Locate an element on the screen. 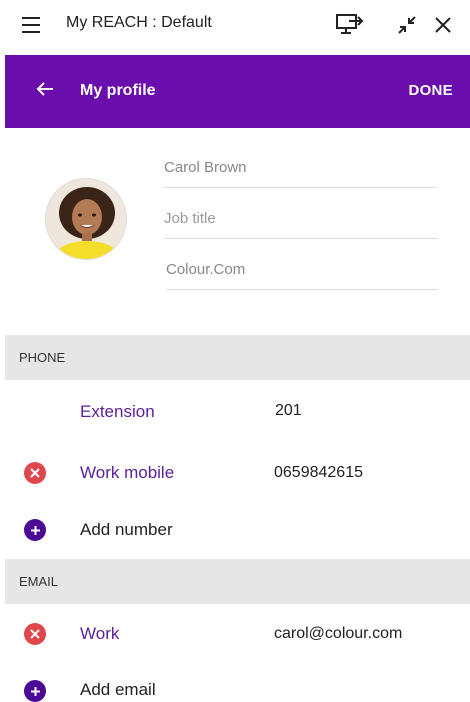 This screenshot has height=702, width=470. profile-header: My profile DONE is located at coordinates (237, 91).